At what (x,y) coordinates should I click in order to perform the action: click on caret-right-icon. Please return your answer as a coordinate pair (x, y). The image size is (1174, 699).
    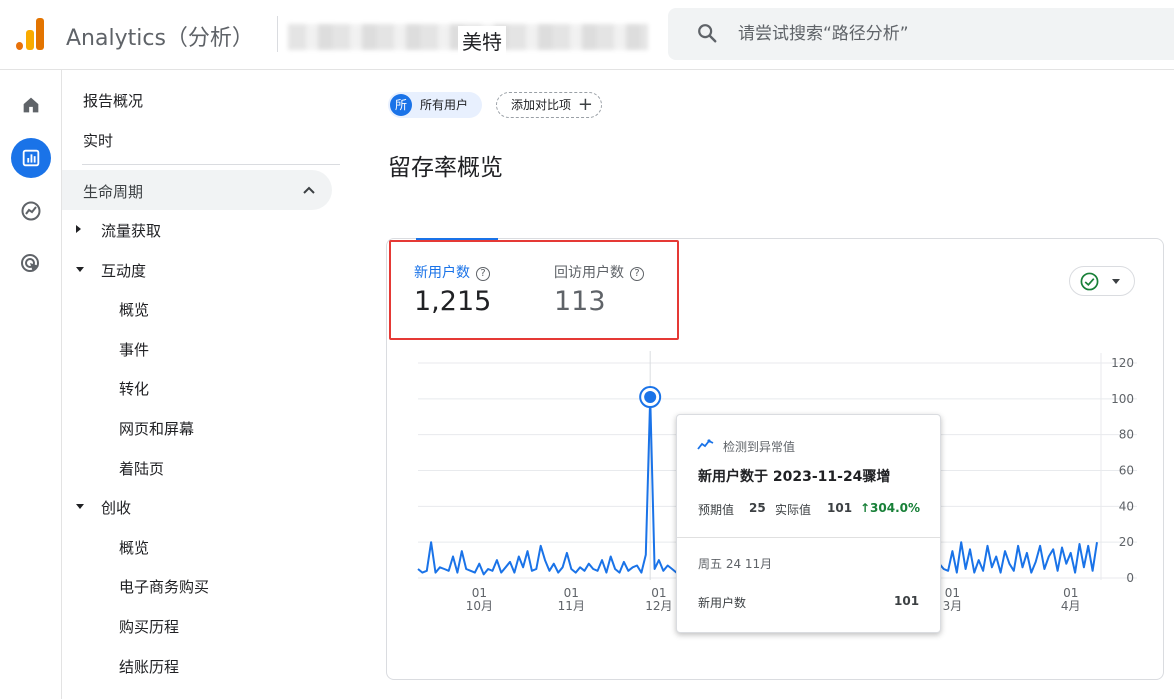
    Looking at the image, I should click on (78, 229).